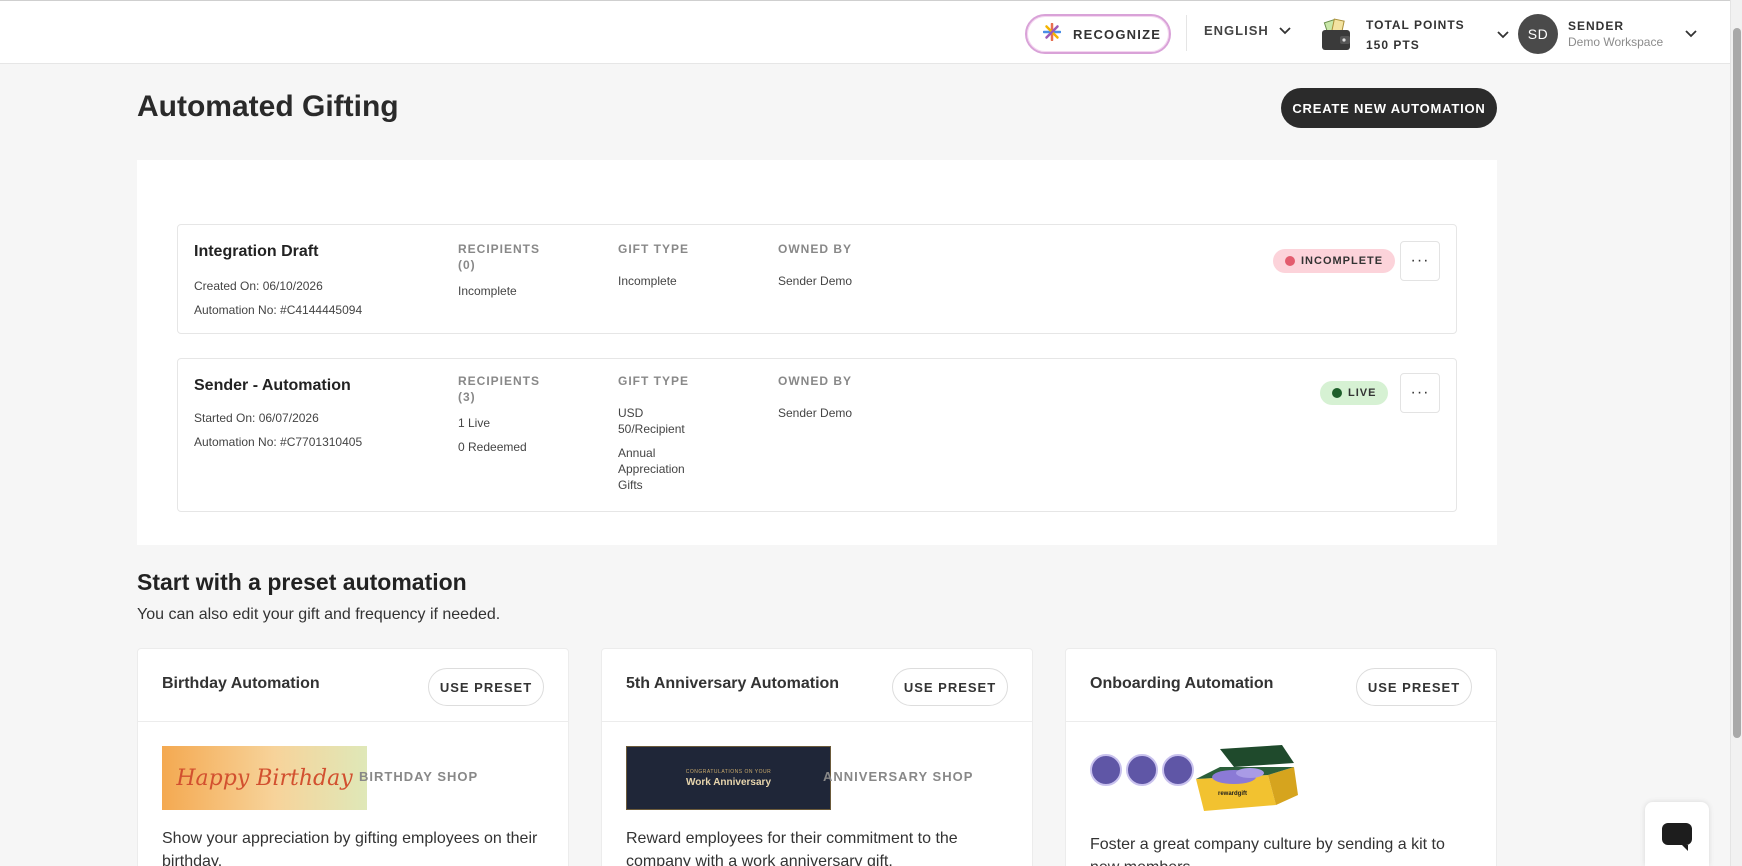 This screenshot has width=1742, height=866. Describe the element at coordinates (474, 423) in the screenshot. I see `recipients-live: 1 Live` at that location.